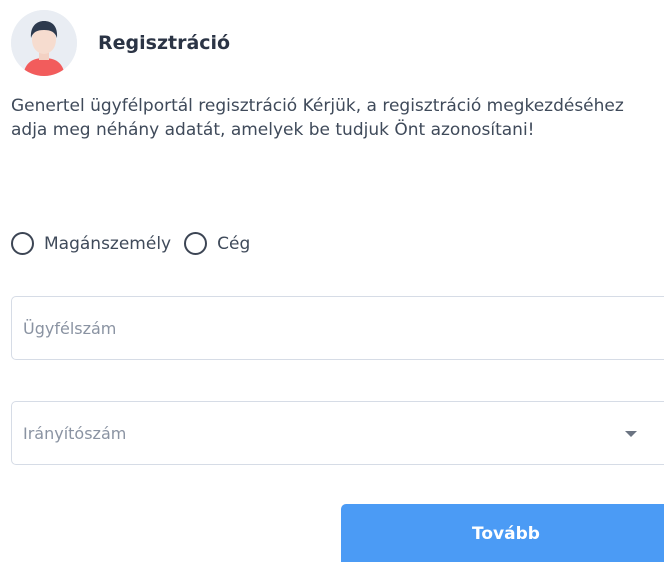 Image resolution: width=664 pixels, height=562 pixels. I want to click on radio-private-person: Magánszemély, so click(91, 243).